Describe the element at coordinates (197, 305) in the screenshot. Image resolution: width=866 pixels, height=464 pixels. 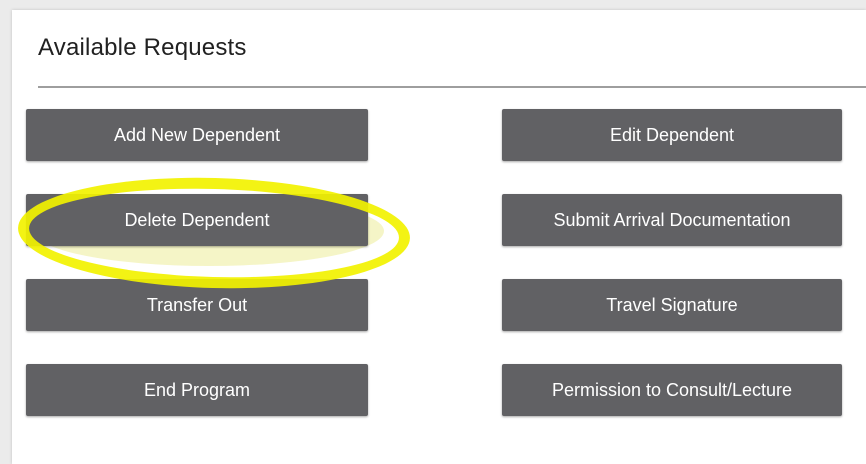
I see `transfer-out-button: Transfer Out` at that location.